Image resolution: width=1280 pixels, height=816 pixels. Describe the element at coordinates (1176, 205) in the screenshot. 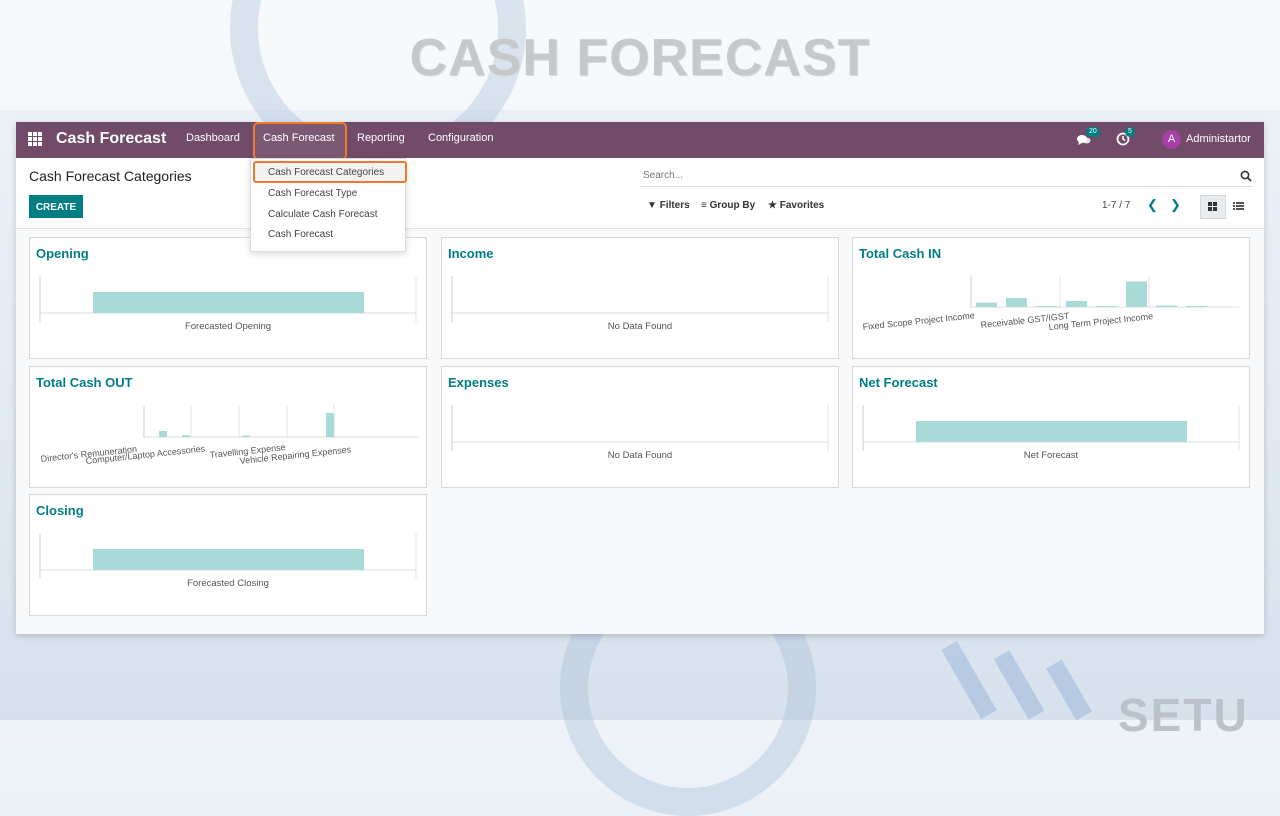

I see `pager-next-icon: ❯` at that location.